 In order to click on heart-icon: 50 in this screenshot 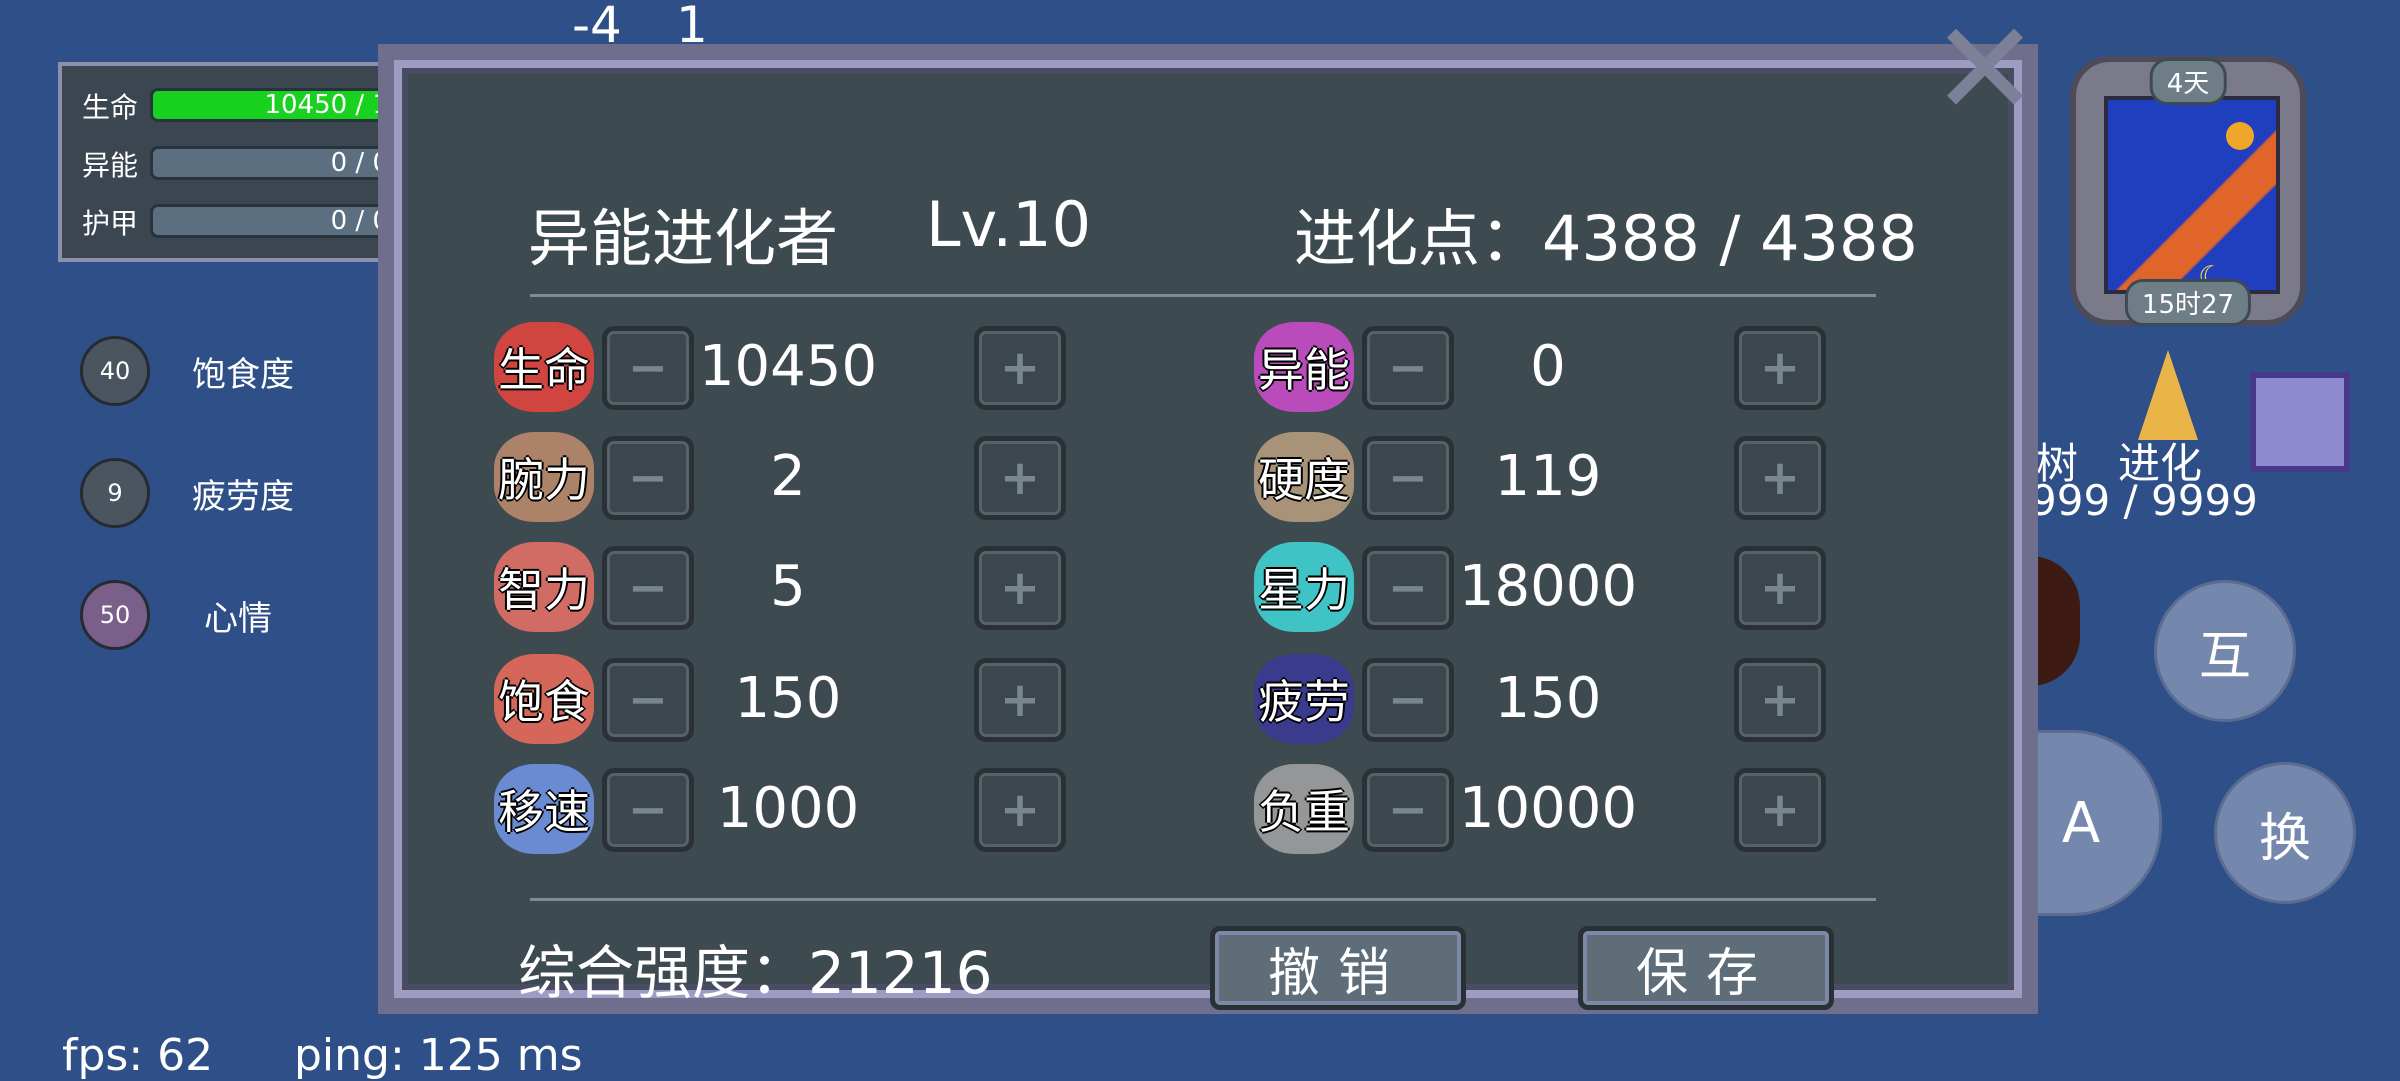, I will do `click(115, 615)`.